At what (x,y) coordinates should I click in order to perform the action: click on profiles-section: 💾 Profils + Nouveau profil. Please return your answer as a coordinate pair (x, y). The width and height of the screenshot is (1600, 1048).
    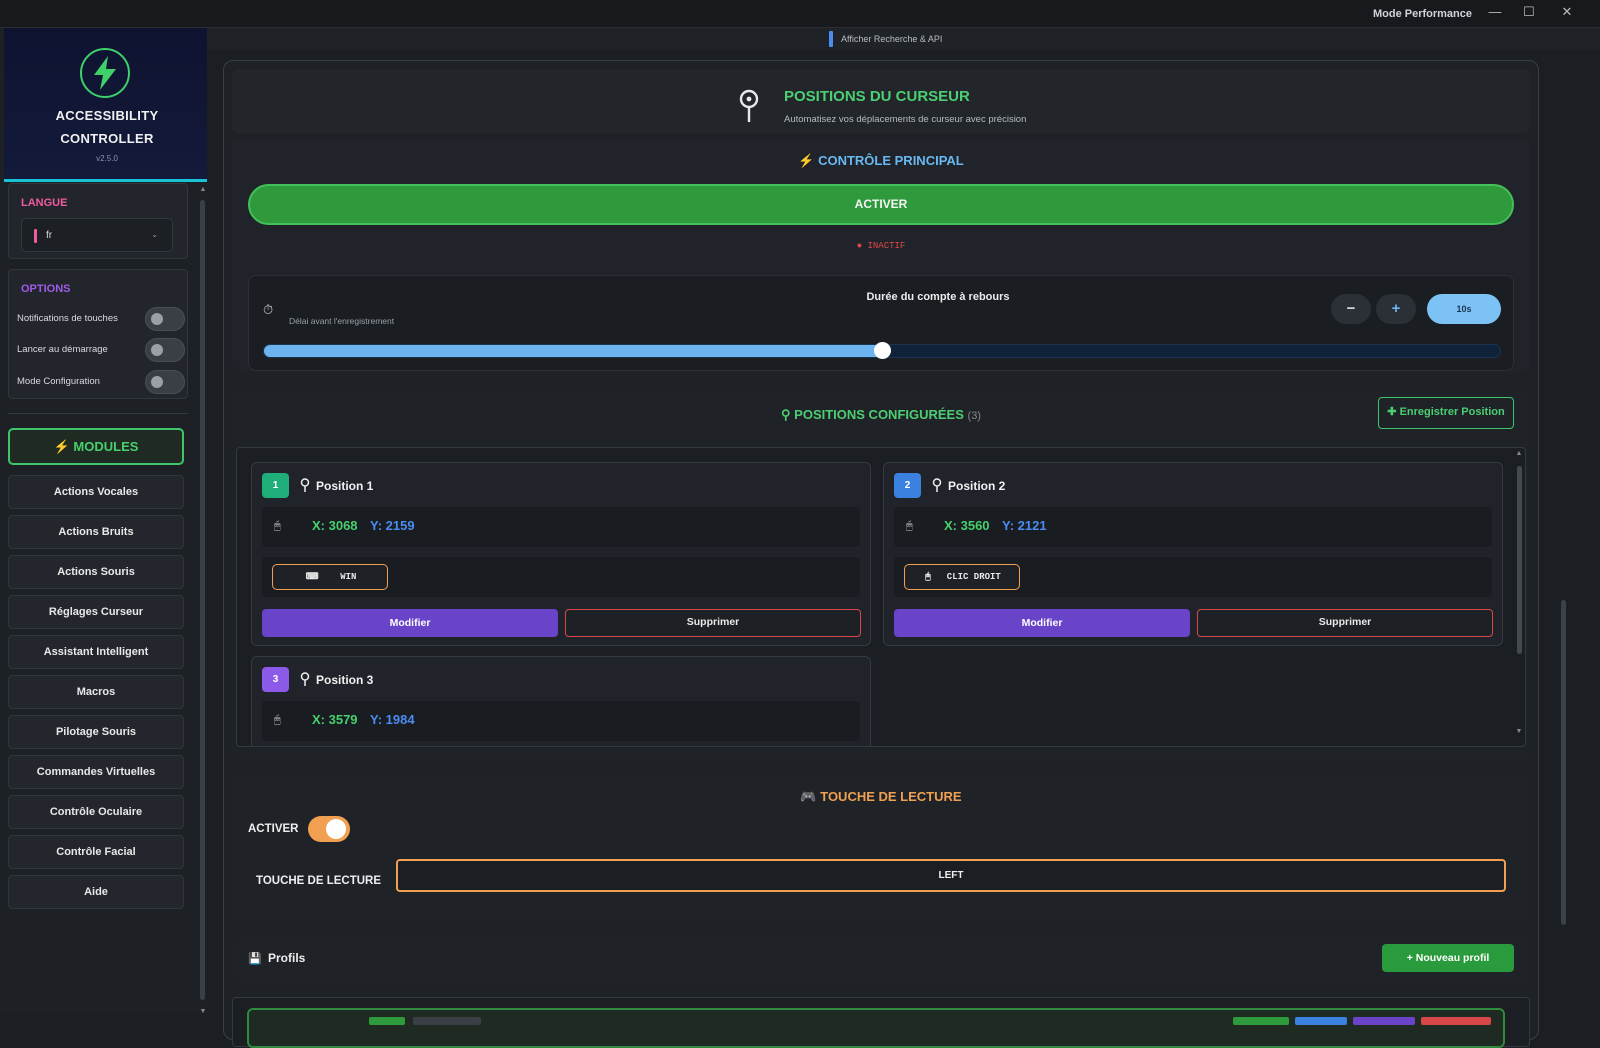
    Looking at the image, I should click on (881, 960).